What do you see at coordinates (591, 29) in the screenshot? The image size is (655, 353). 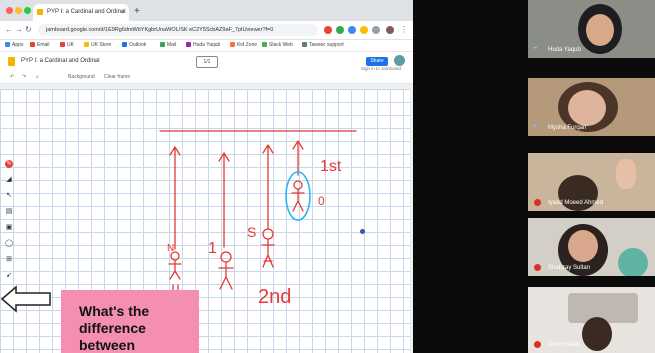 I see `participant-tile: ••• Huda Yaqub` at bounding box center [591, 29].